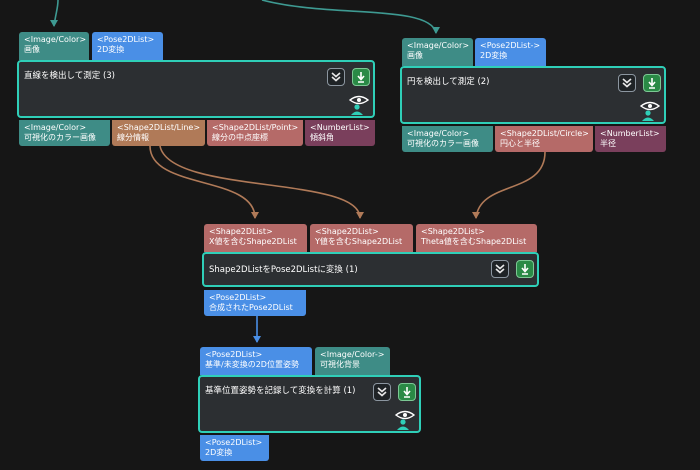  What do you see at coordinates (240, 137) in the screenshot?
I see `port-label: 線分の中点座標` at bounding box center [240, 137].